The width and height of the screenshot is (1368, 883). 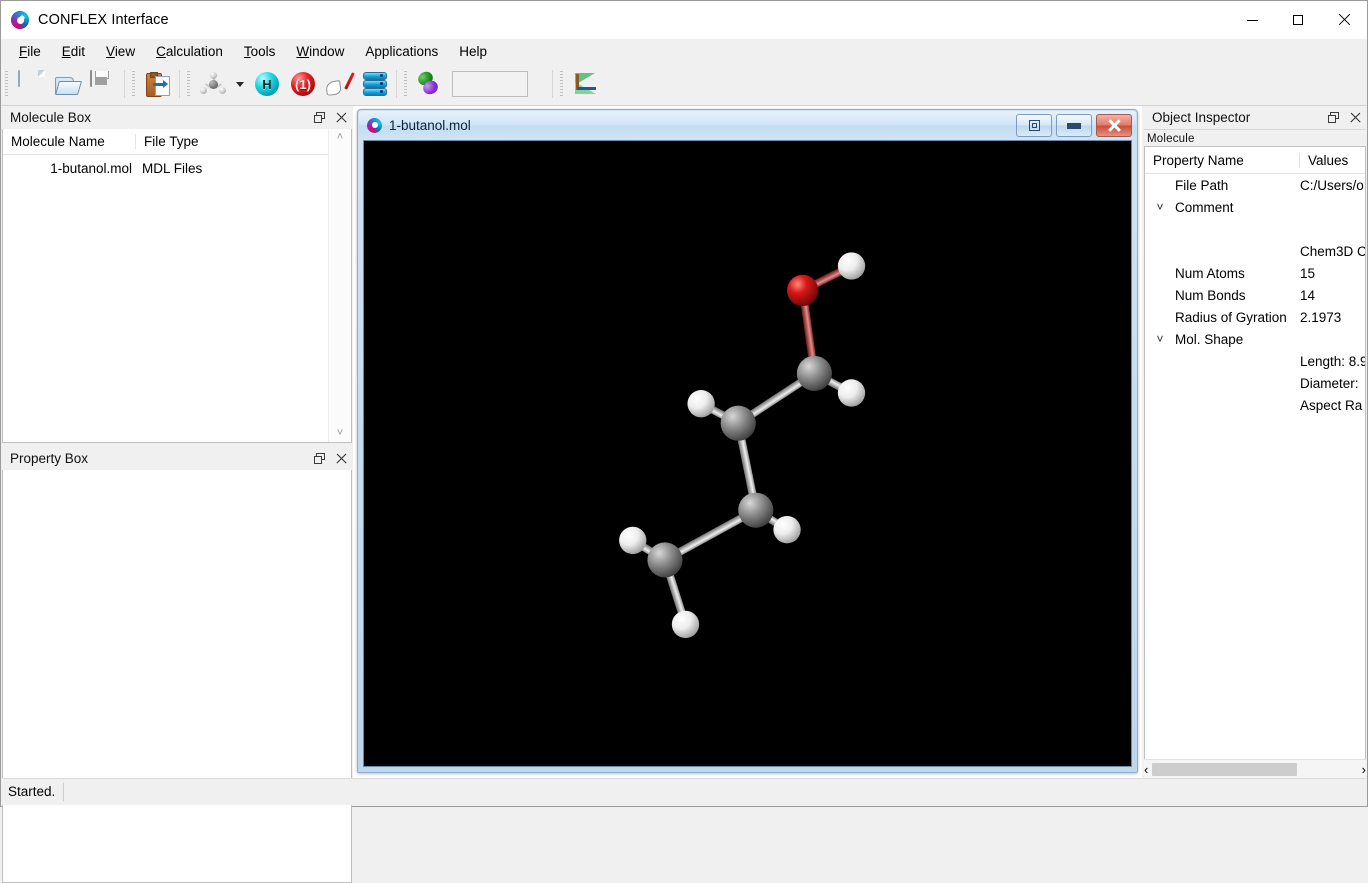 I want to click on property-row: Length: 8.9, so click(x=1255, y=361).